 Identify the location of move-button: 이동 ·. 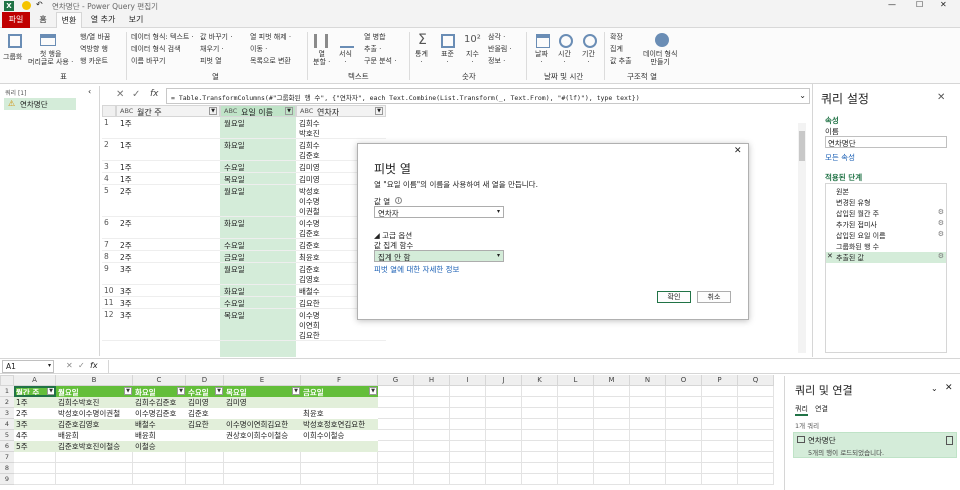
(258, 49).